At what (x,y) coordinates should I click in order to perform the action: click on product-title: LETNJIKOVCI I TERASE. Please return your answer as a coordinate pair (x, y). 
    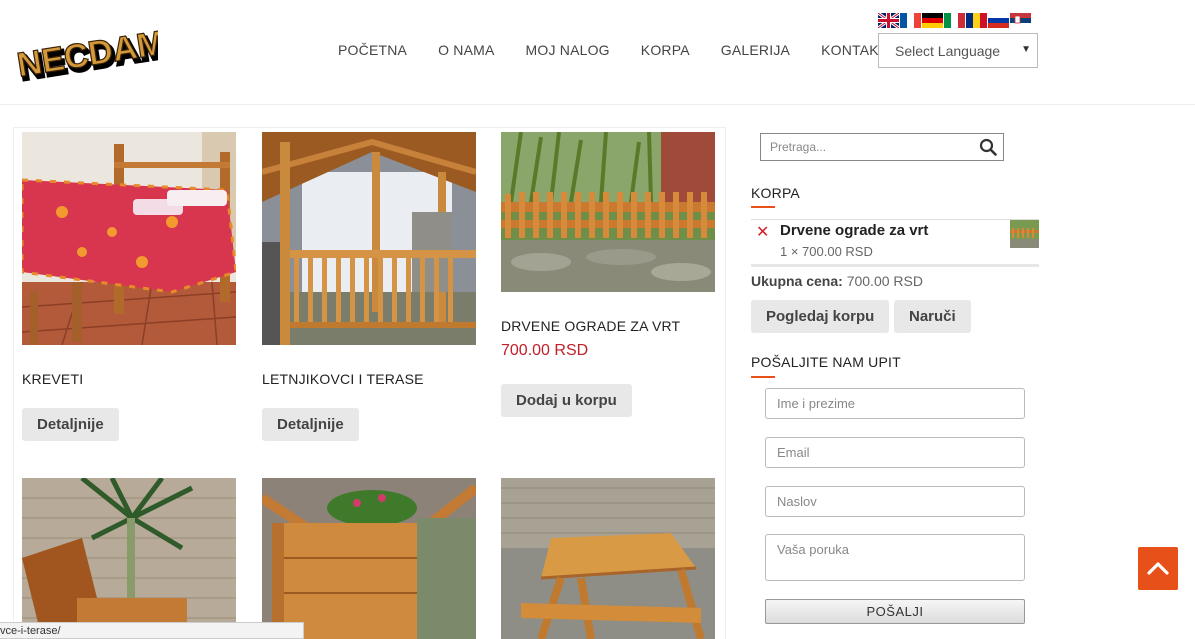
    Looking at the image, I should click on (369, 379).